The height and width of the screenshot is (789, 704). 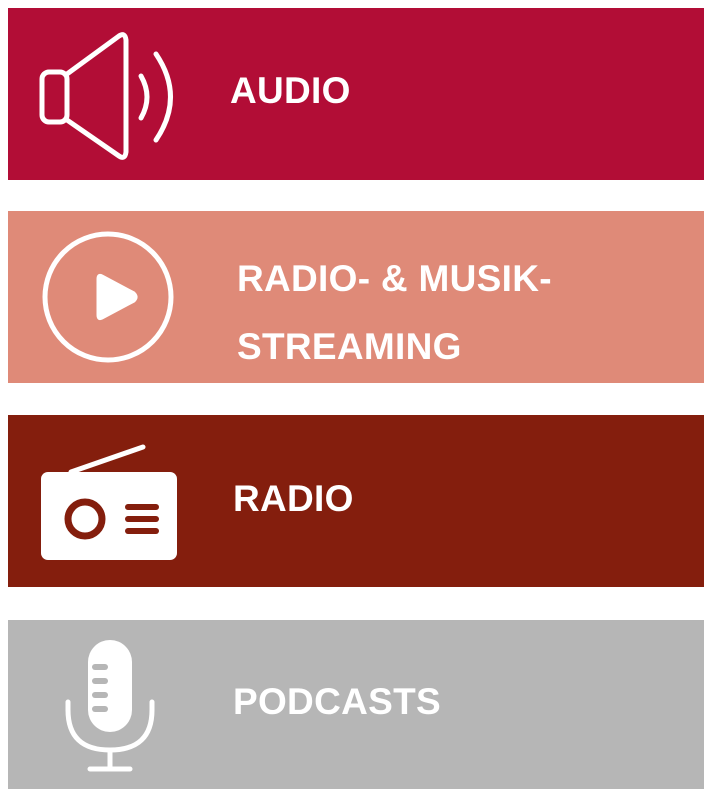 What do you see at coordinates (290, 90) in the screenshot?
I see `audio-label: AUDIO` at bounding box center [290, 90].